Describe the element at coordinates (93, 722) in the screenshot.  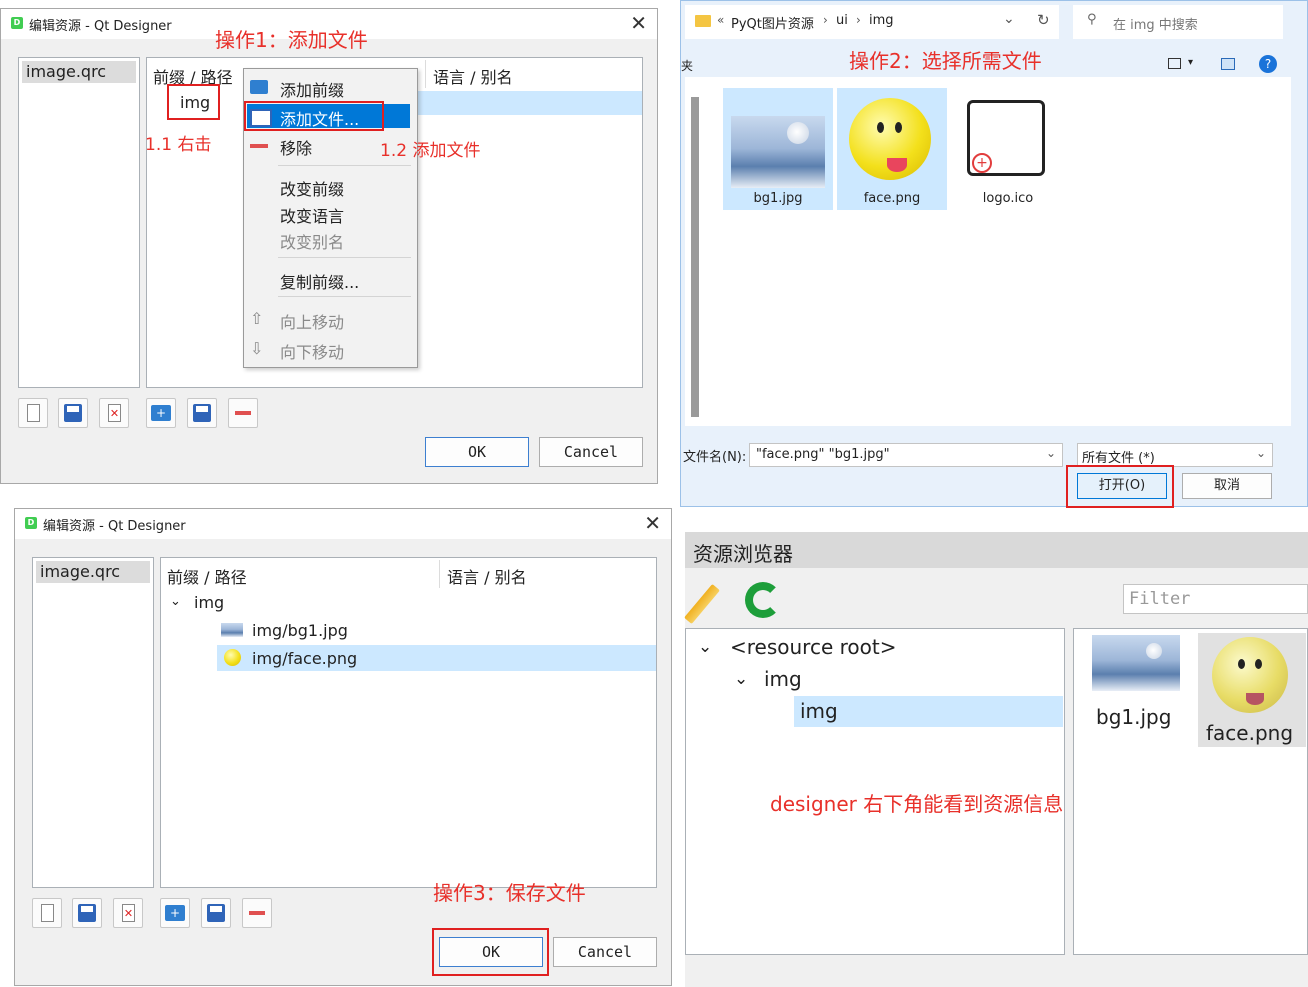
I see `qrc-file-list-2: image.qrc` at that location.